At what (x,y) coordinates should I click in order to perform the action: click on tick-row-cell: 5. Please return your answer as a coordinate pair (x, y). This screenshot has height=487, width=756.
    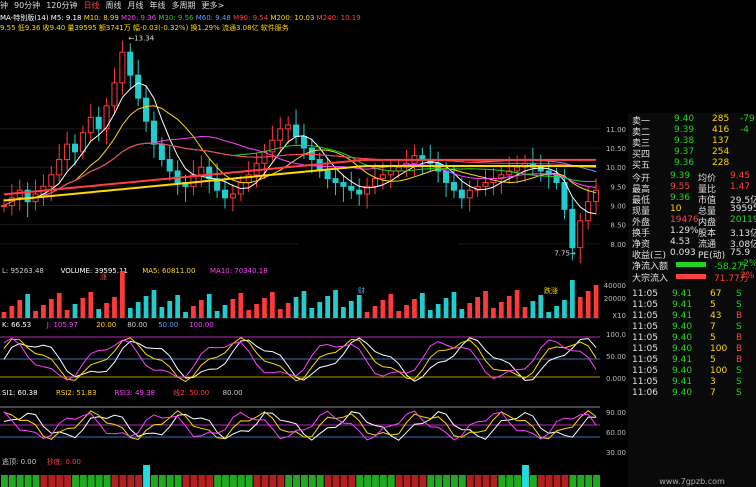
    Looking at the image, I should click on (713, 338).